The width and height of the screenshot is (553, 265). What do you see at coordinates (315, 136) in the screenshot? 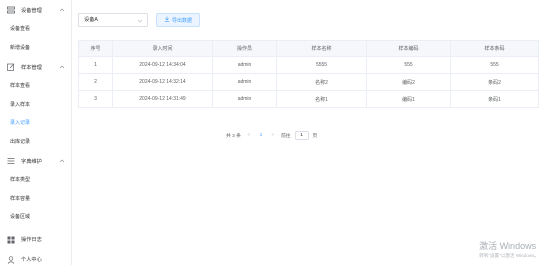
I see `page-suffix-label: 页` at bounding box center [315, 136].